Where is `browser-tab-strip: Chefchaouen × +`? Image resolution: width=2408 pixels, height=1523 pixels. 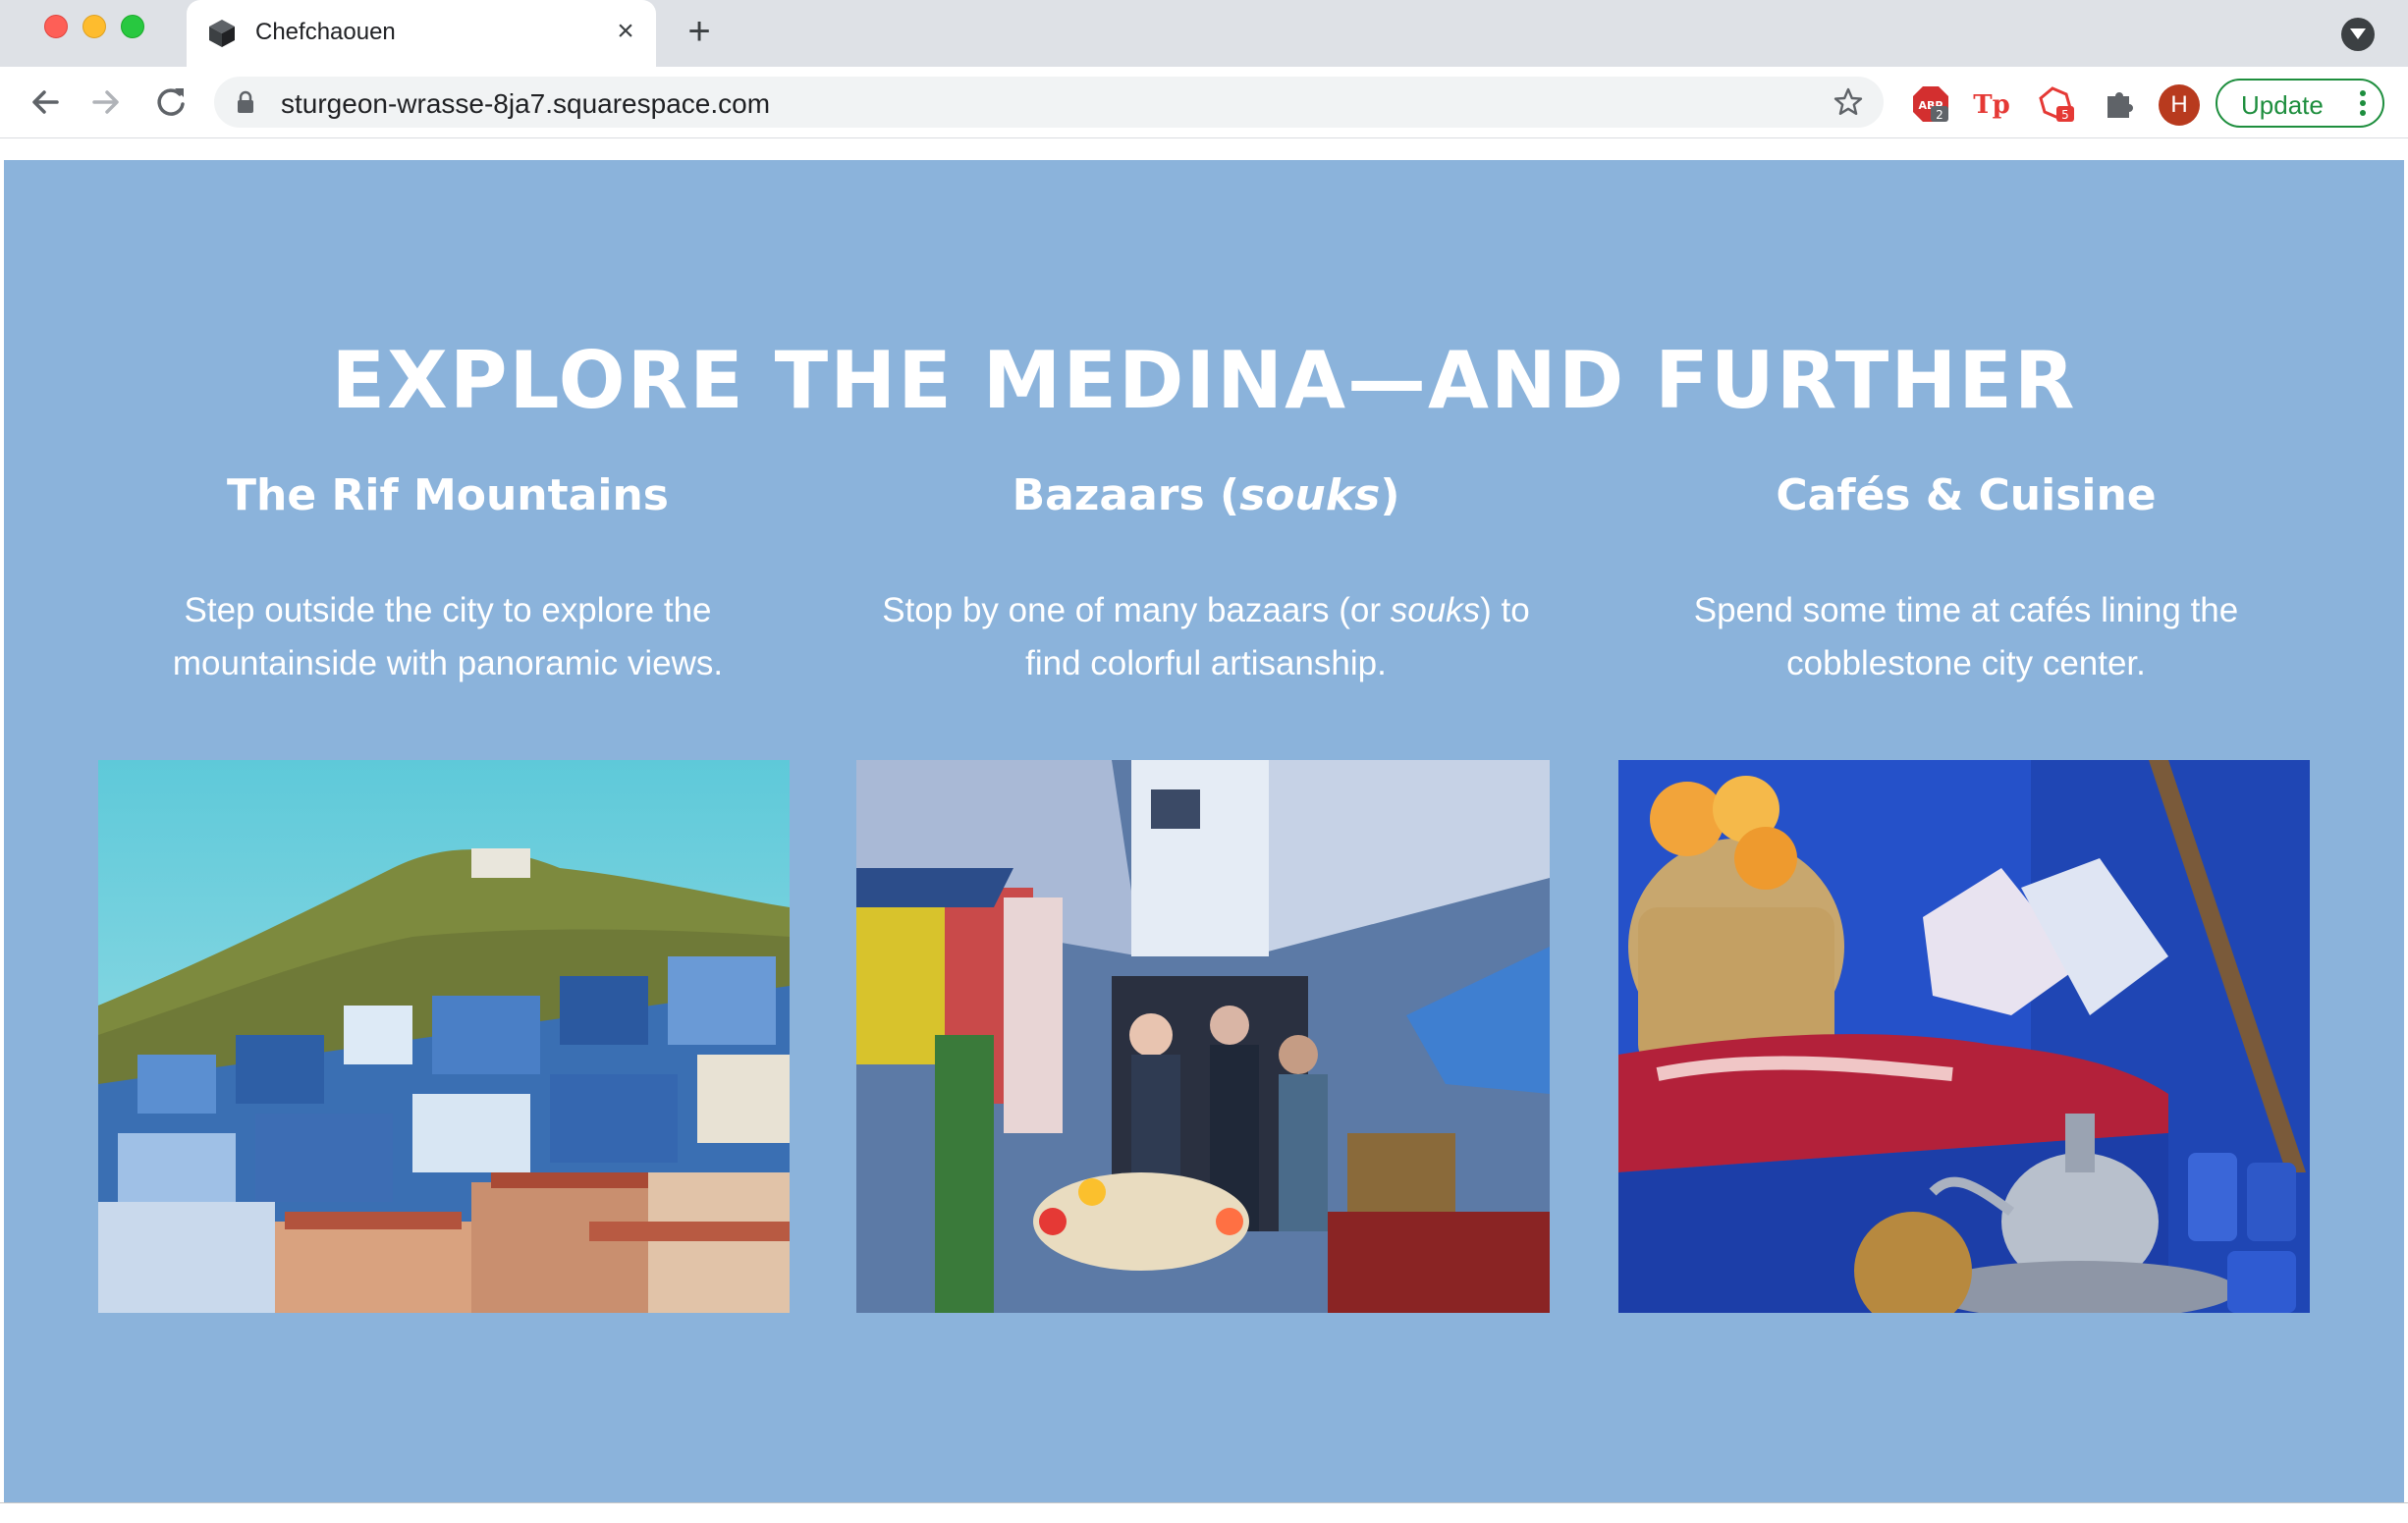
browser-tab-strip: Chefchaouen × + is located at coordinates (1204, 33).